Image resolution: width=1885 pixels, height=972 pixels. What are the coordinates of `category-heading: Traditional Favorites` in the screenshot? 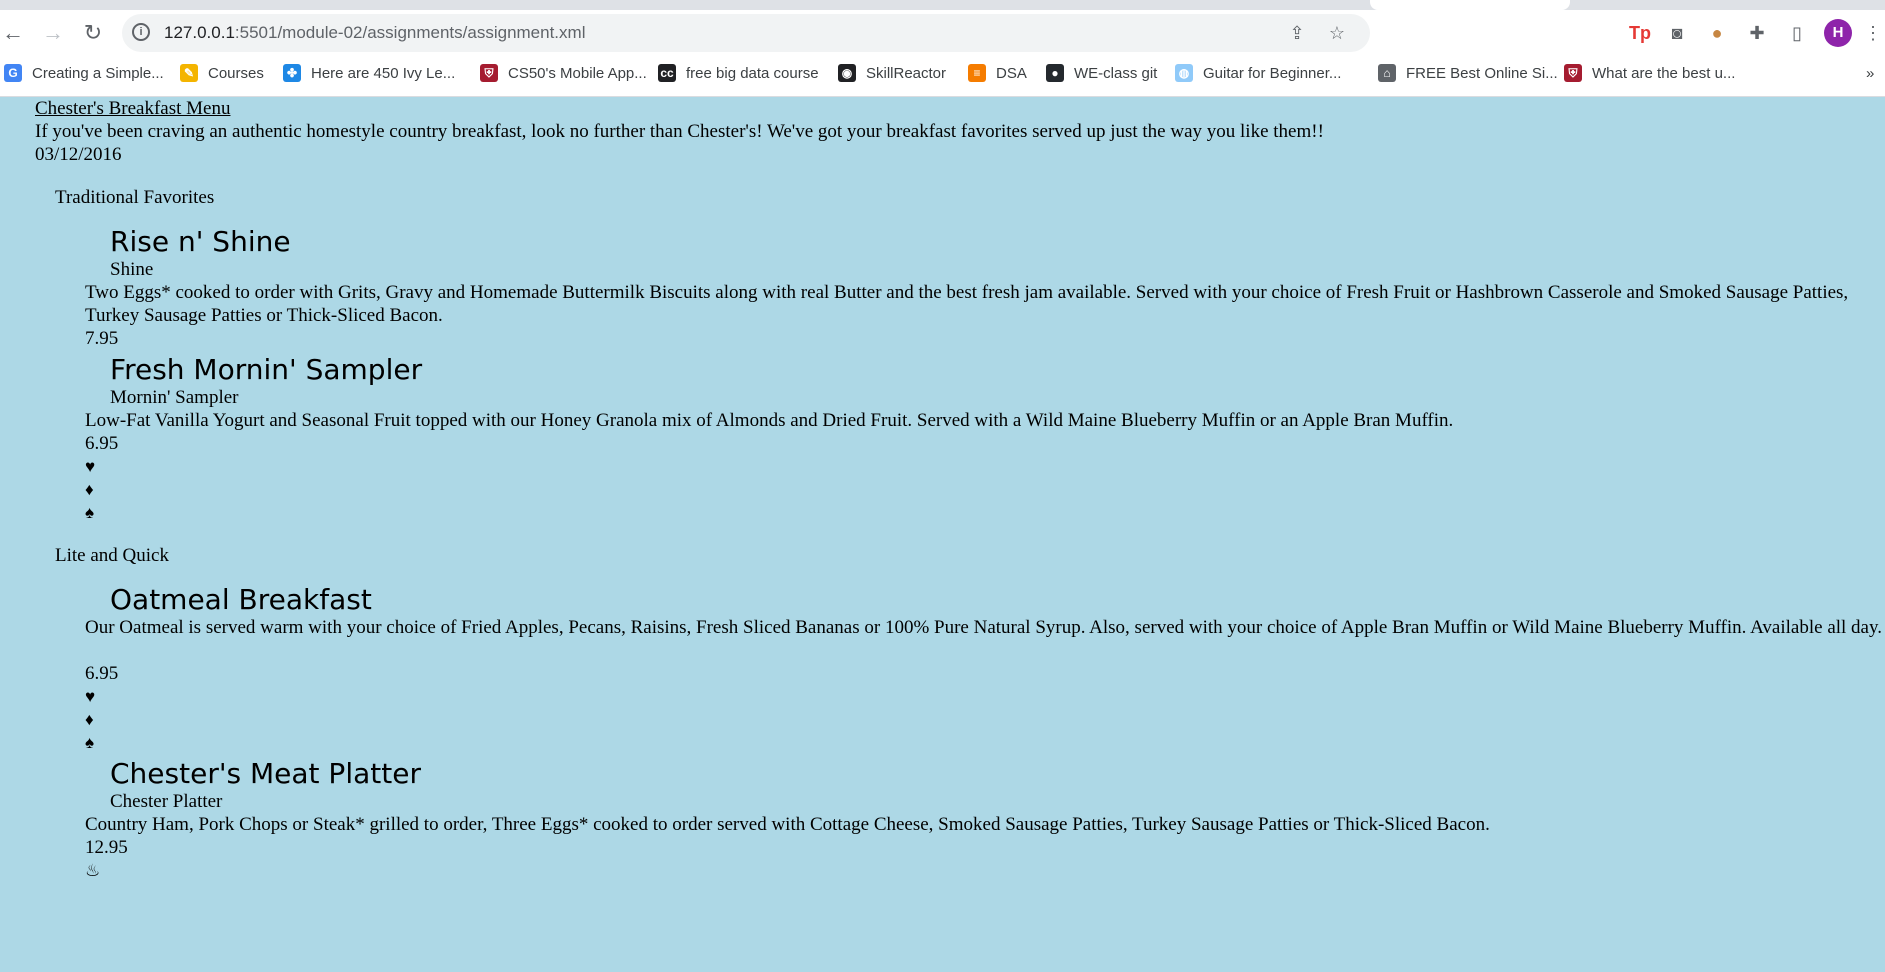 It's located at (135, 197).